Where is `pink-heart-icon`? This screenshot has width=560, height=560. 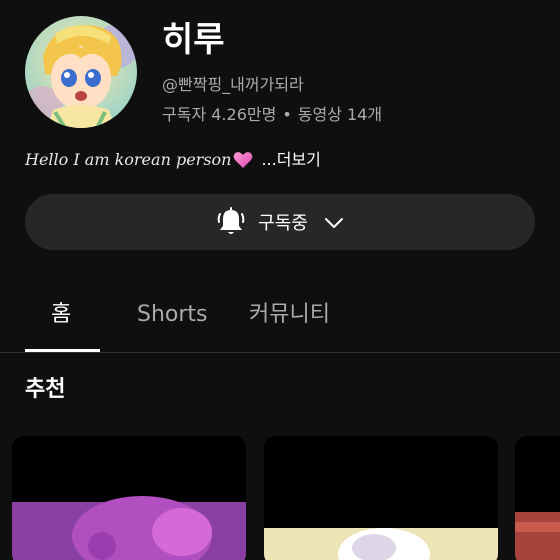 pink-heart-icon is located at coordinates (243, 160).